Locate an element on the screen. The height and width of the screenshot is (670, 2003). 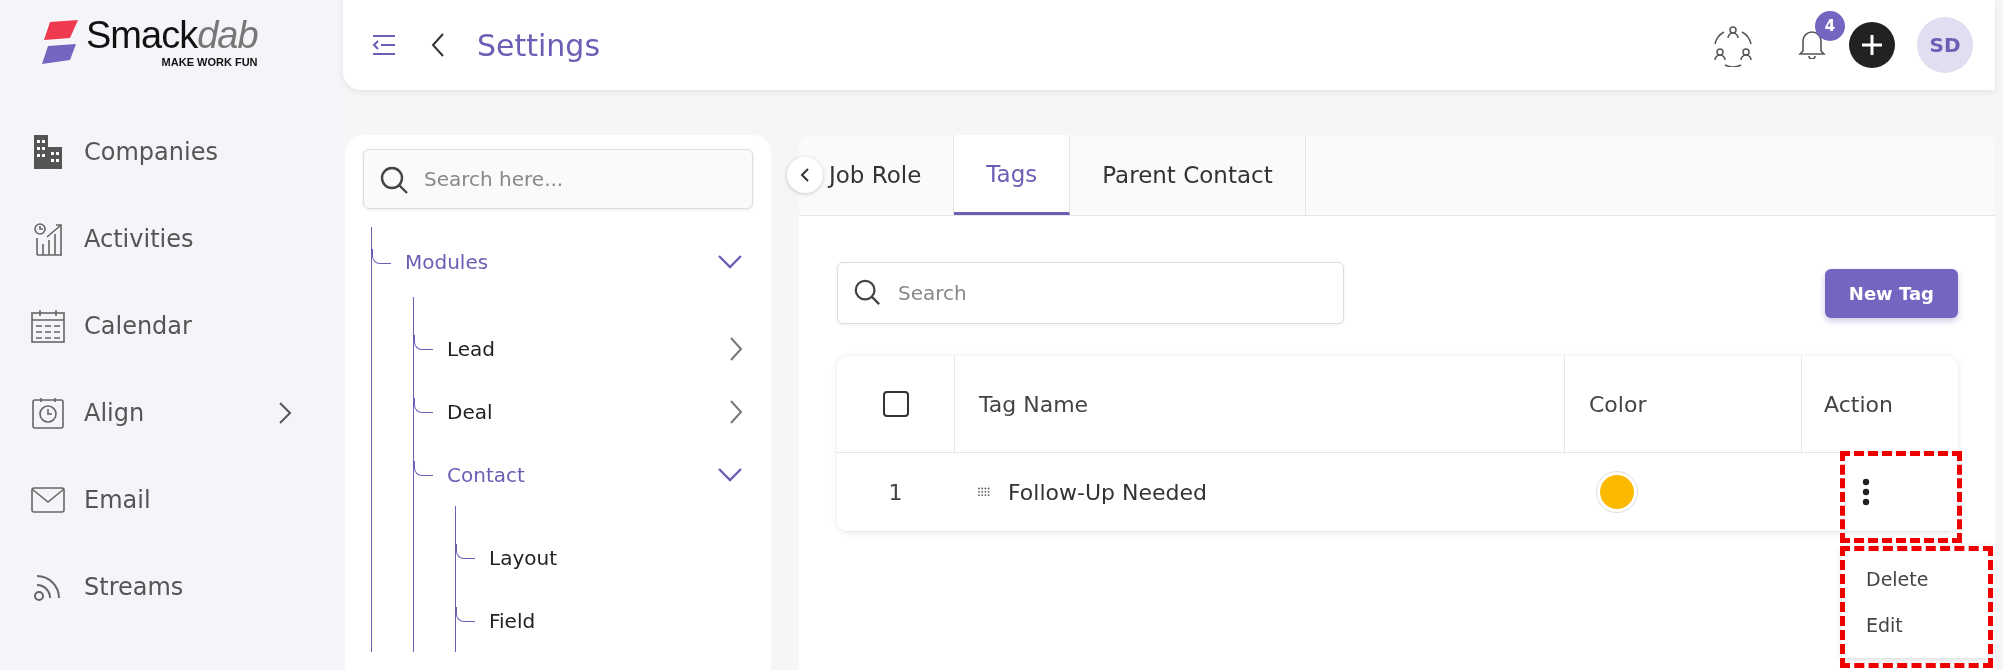
tree-item: Contact is located at coordinates (583, 474).